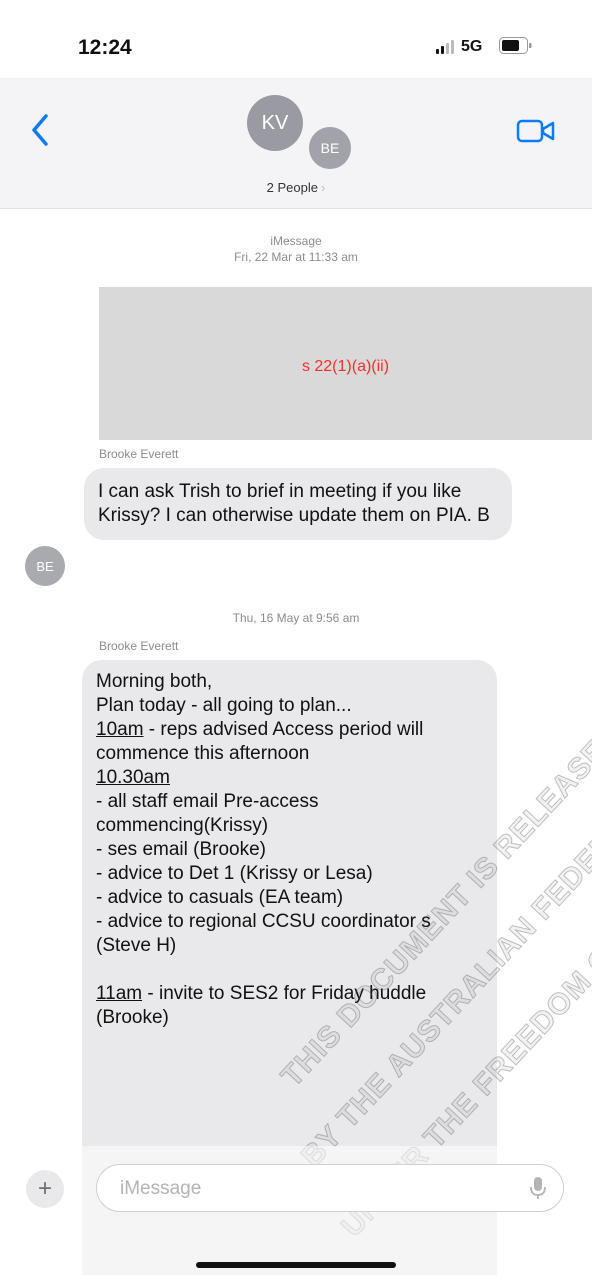 The image size is (592, 1281). Describe the element at coordinates (119, 993) in the screenshot. I see `time-link: 11am` at that location.